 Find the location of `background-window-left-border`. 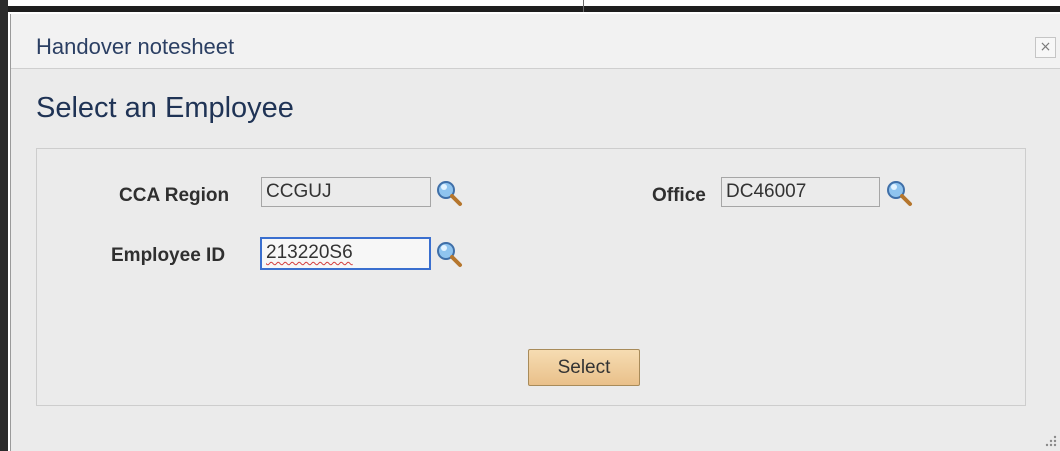

background-window-left-border is located at coordinates (4, 225).